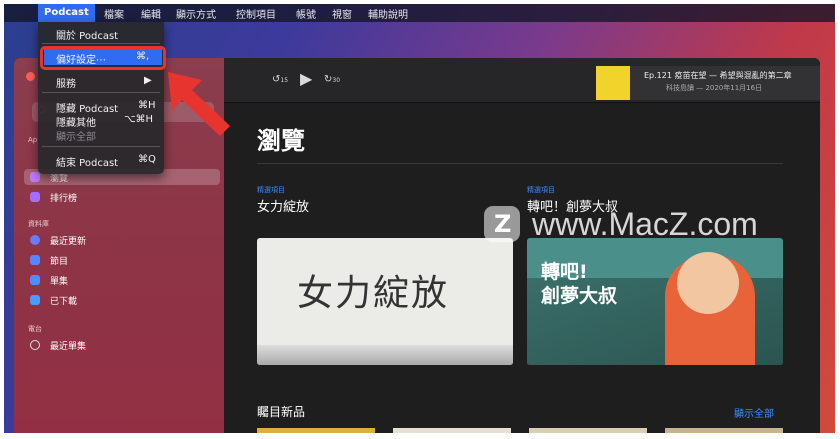 The image size is (840, 439). Describe the element at coordinates (718, 75) in the screenshot. I see `now-playing-title: Ep.121 疫苗在望 — 希望與混亂的第二章` at that location.